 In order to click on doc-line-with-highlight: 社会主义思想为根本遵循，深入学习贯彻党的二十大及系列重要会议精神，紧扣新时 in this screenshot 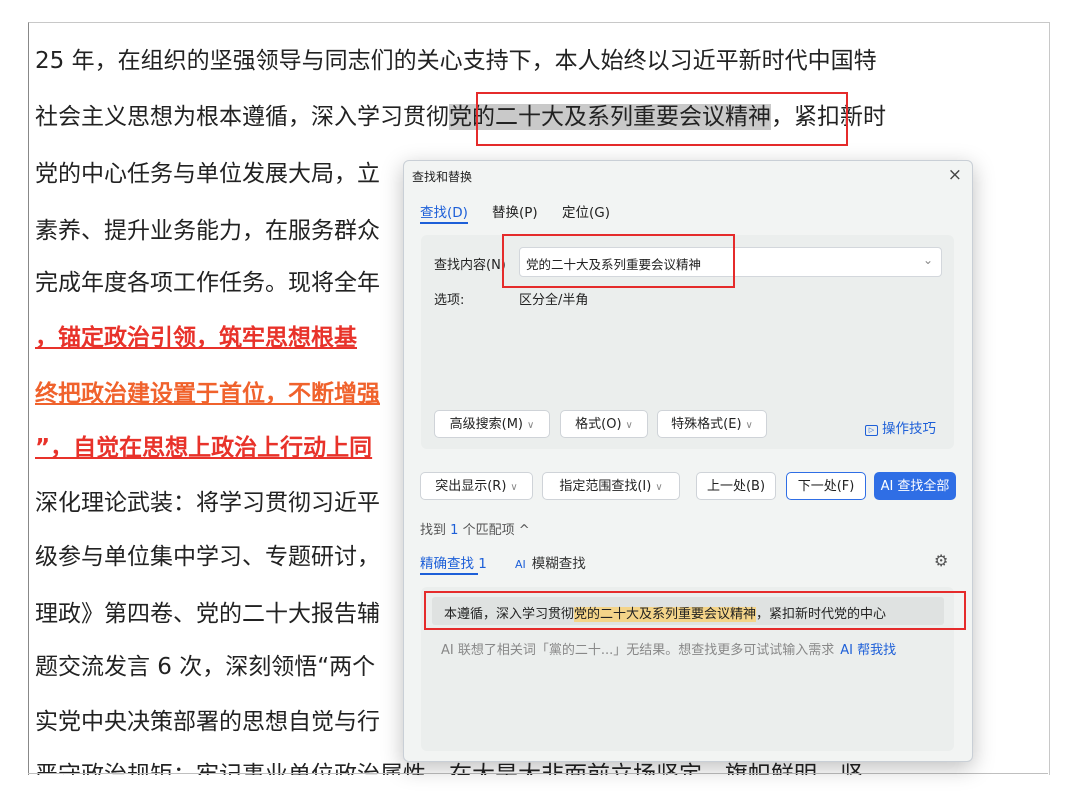, I will do `click(460, 117)`.